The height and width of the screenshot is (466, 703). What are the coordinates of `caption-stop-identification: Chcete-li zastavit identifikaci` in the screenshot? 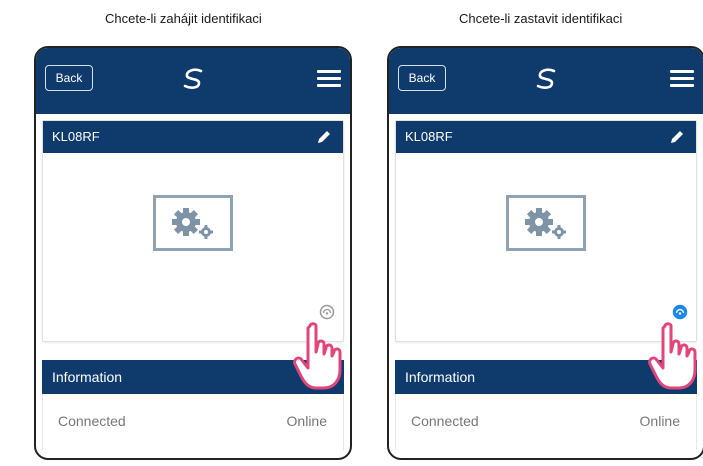 It's located at (541, 18).